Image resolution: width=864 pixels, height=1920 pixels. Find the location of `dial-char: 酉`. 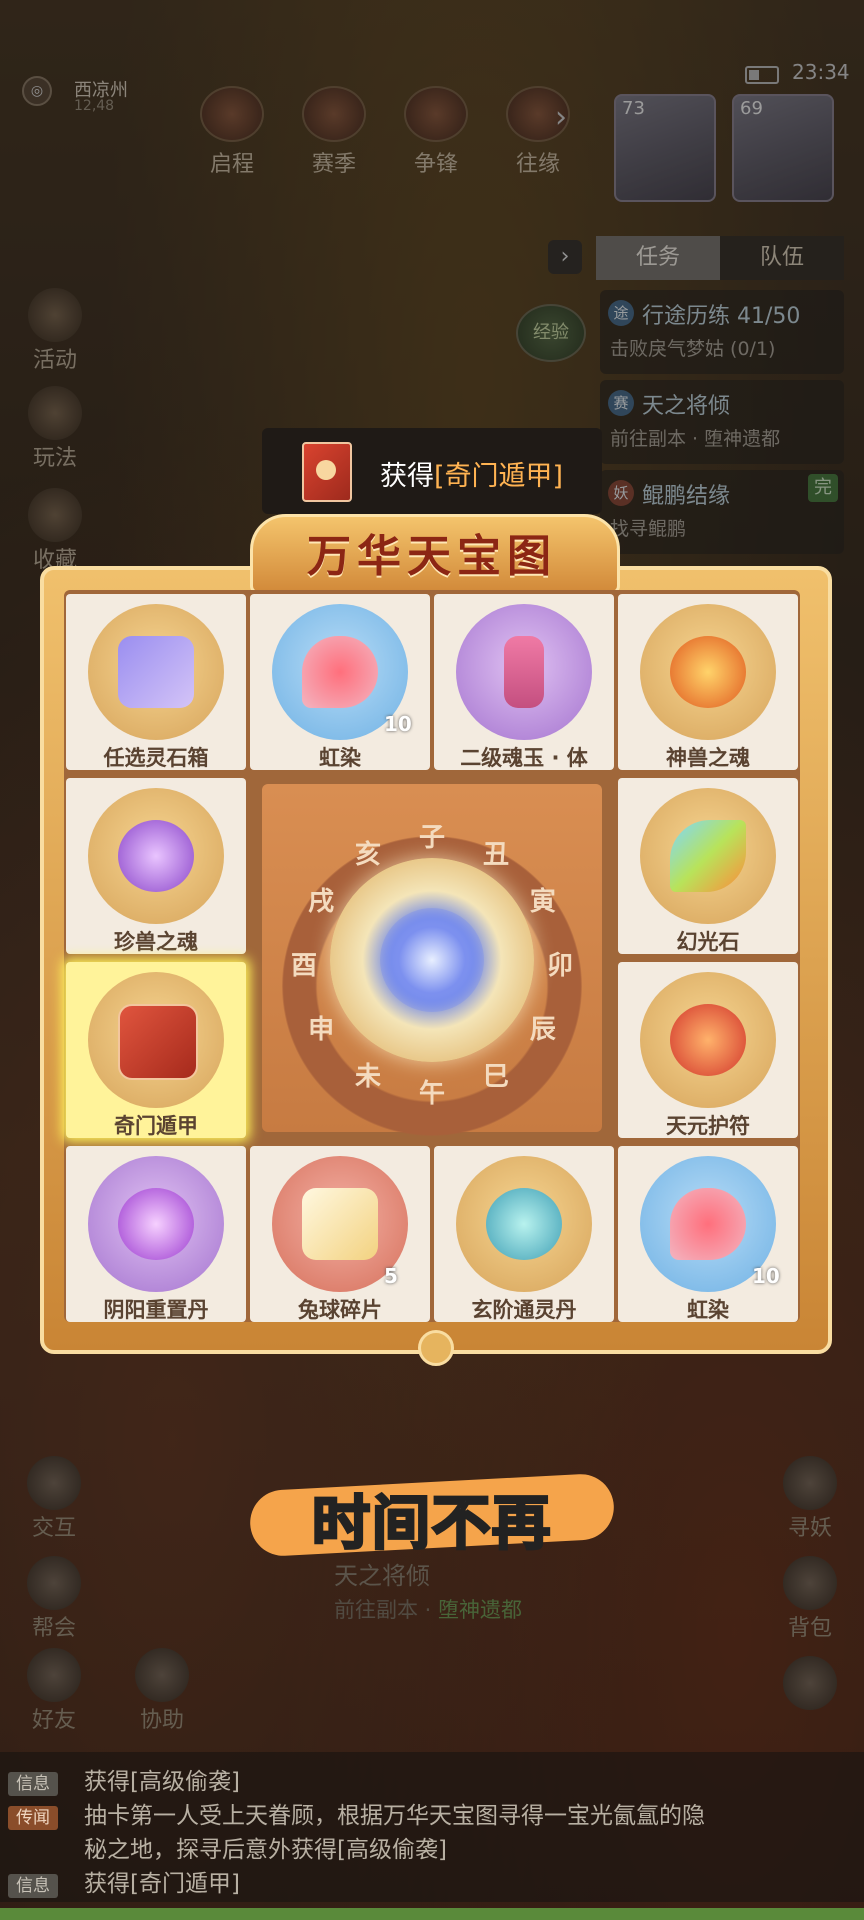

dial-char: 酉 is located at coordinates (304, 966).